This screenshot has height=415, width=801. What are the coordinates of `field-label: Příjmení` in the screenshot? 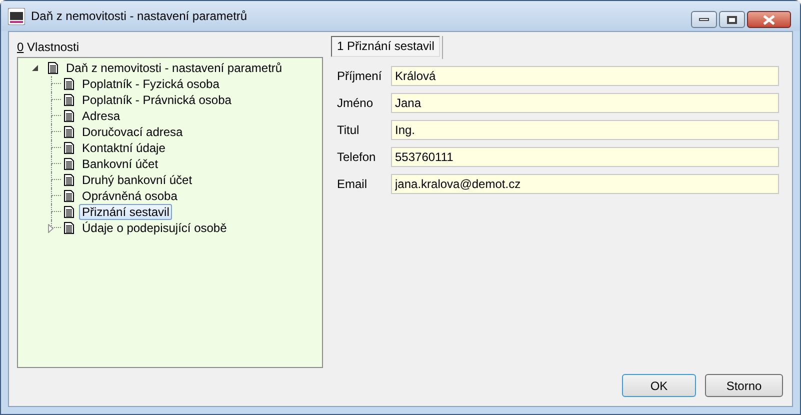 It's located at (360, 76).